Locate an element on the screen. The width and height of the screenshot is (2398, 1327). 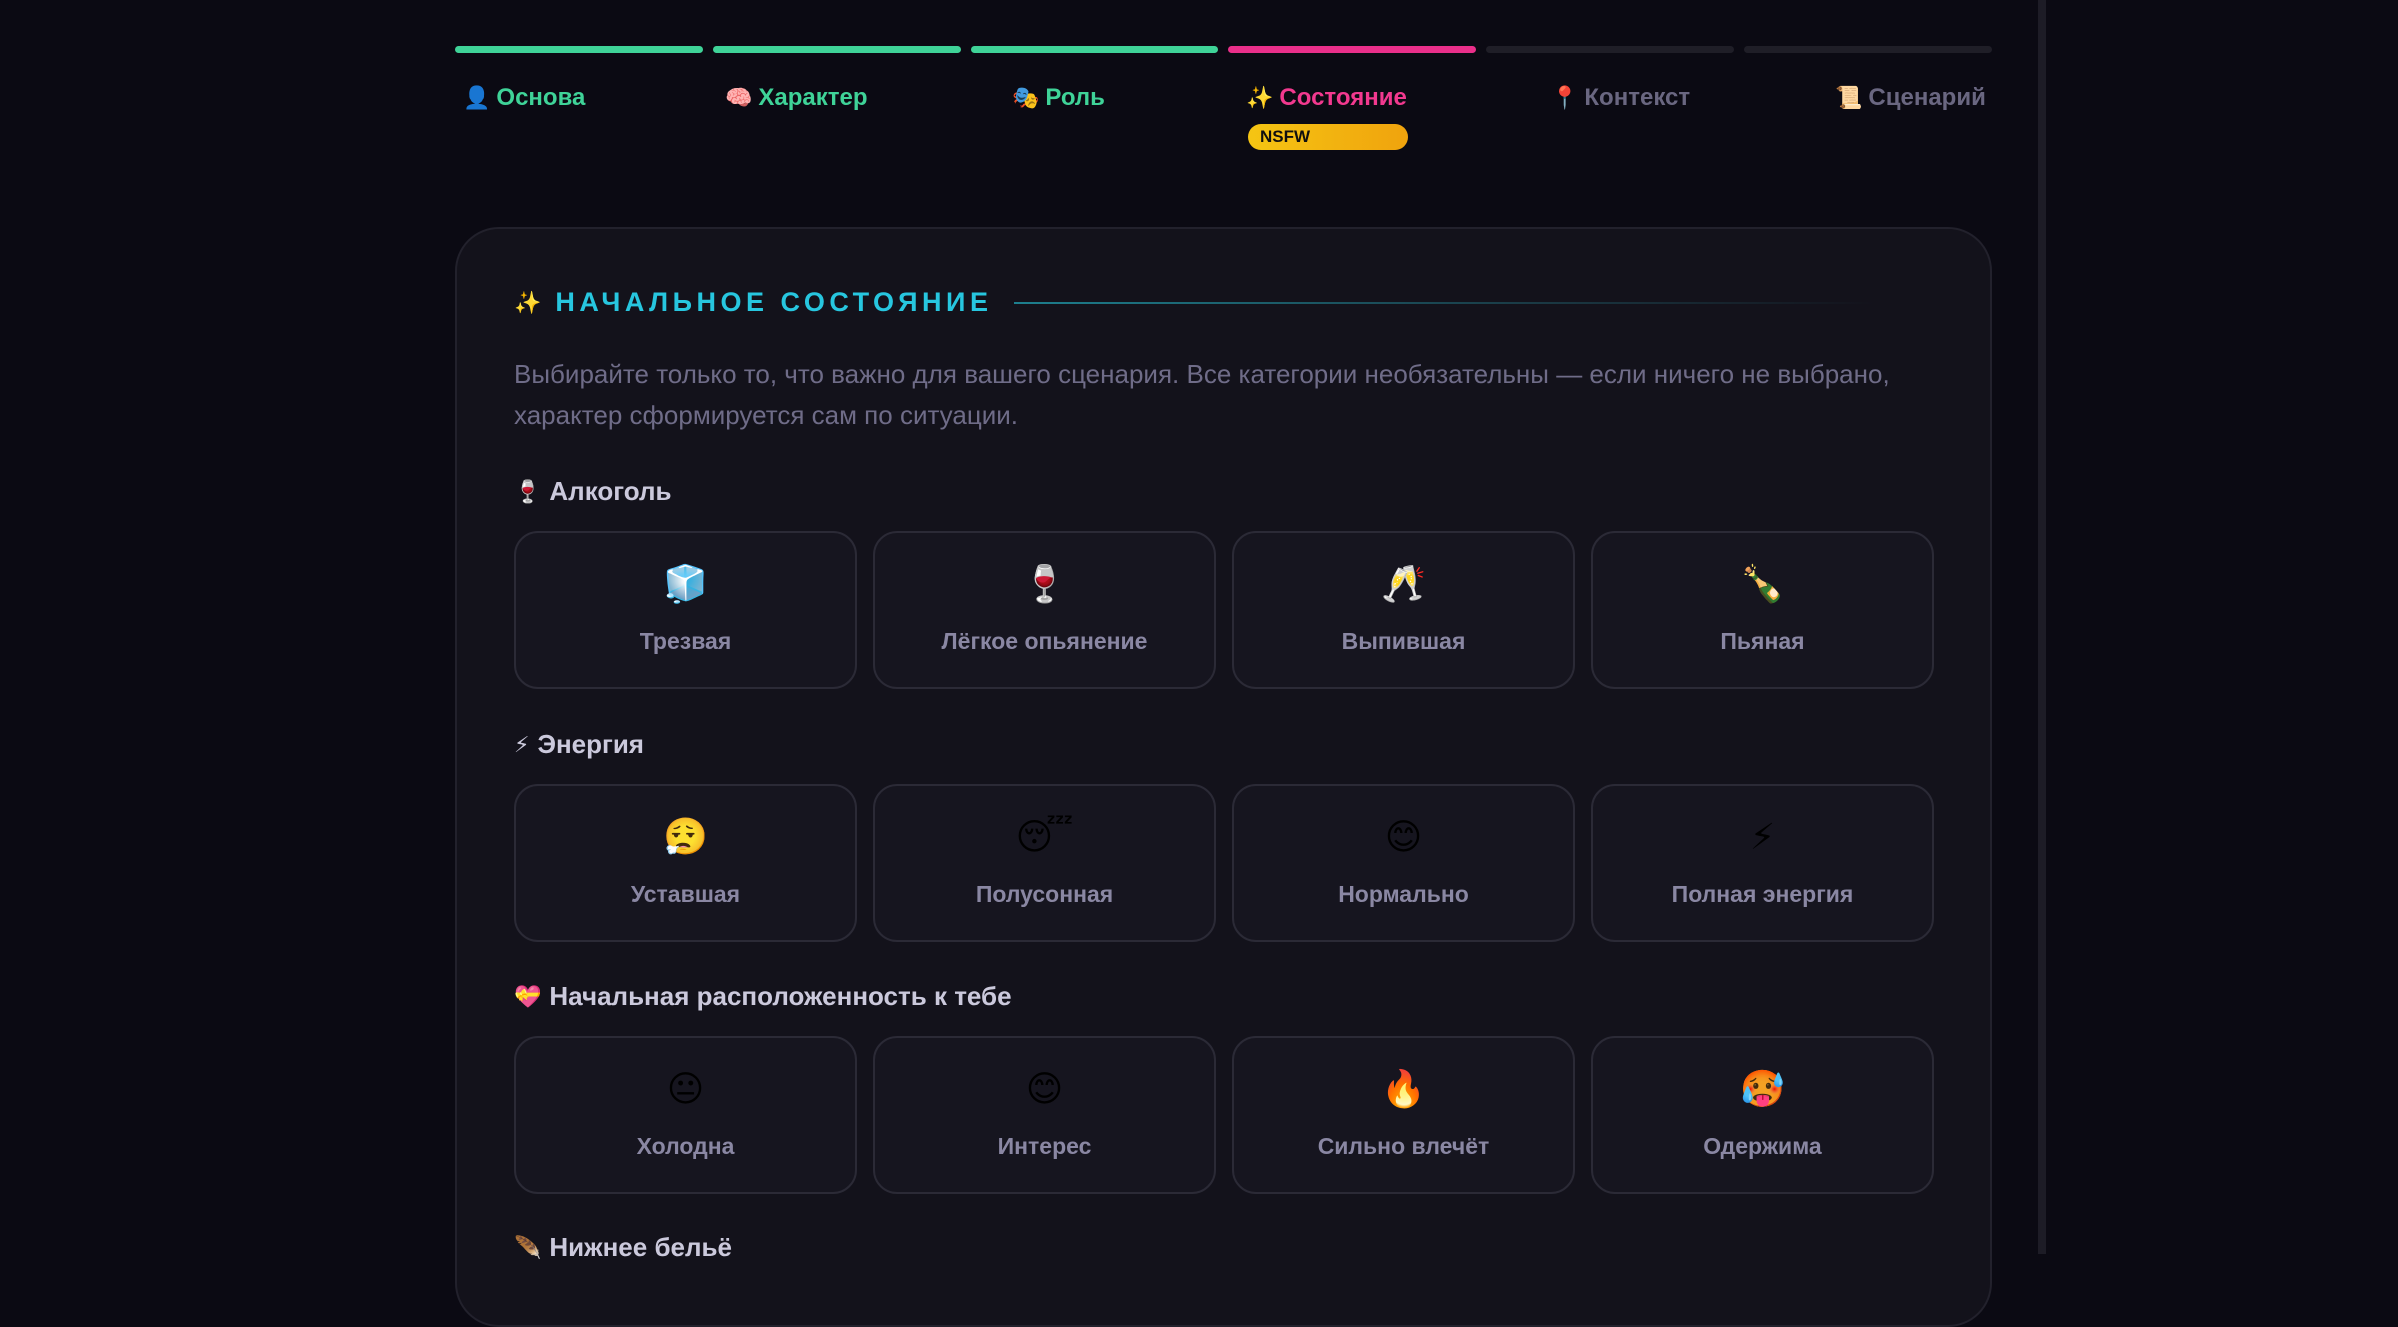
option-normal: 😊 Нормально is located at coordinates (1403, 863).